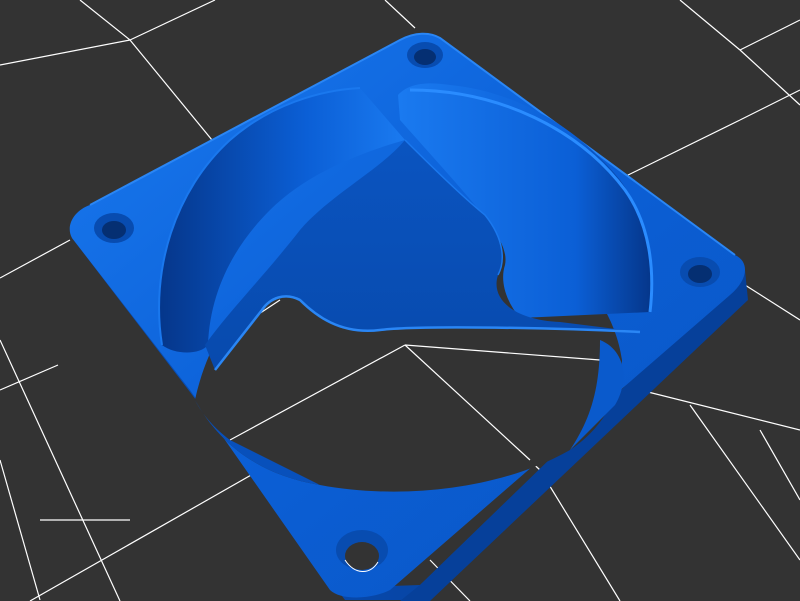  What do you see at coordinates (425, 55) in the screenshot?
I see `mounting-hole-top` at bounding box center [425, 55].